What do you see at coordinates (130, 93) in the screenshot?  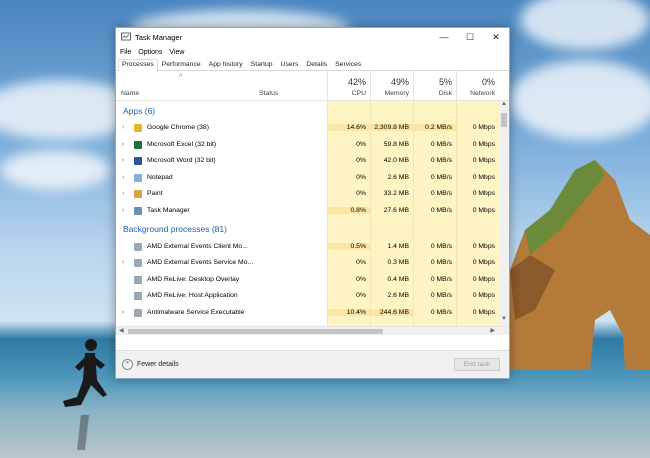 I see `column-header-name: Name` at bounding box center [130, 93].